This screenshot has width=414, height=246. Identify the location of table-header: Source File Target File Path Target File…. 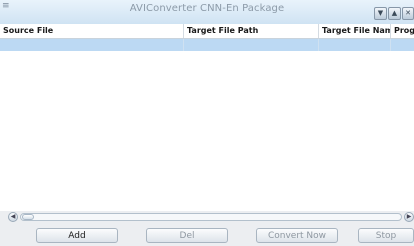
(207, 31).